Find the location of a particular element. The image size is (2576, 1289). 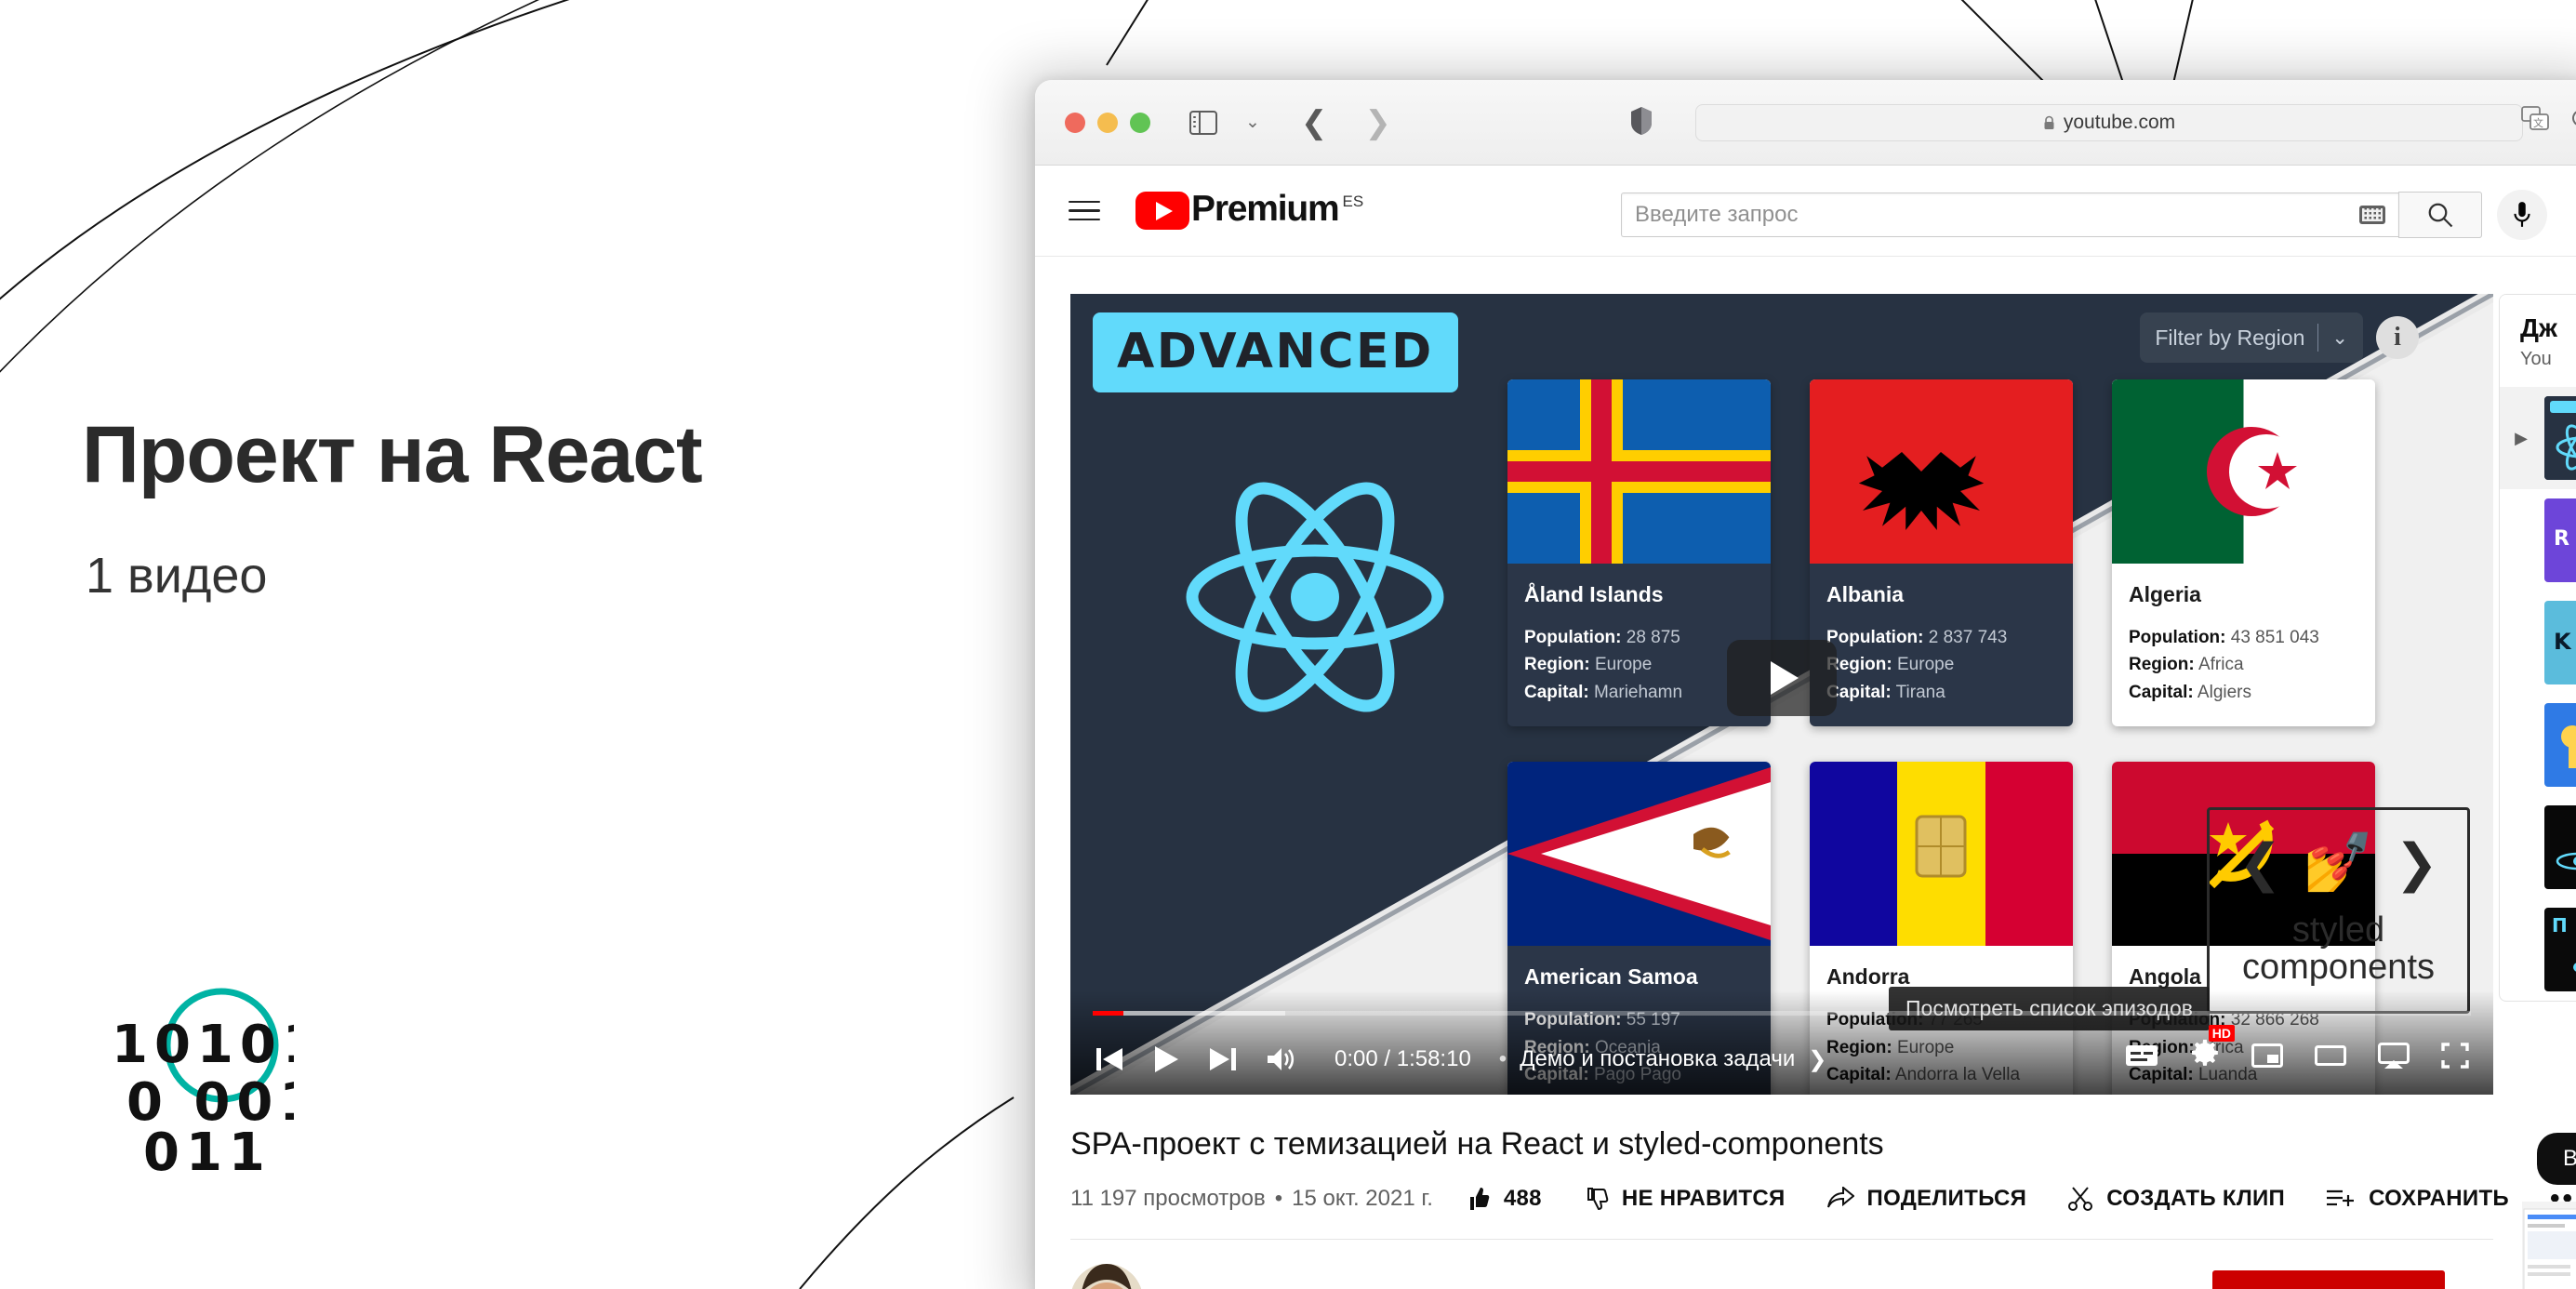

next-track-icon is located at coordinates (1223, 1059).